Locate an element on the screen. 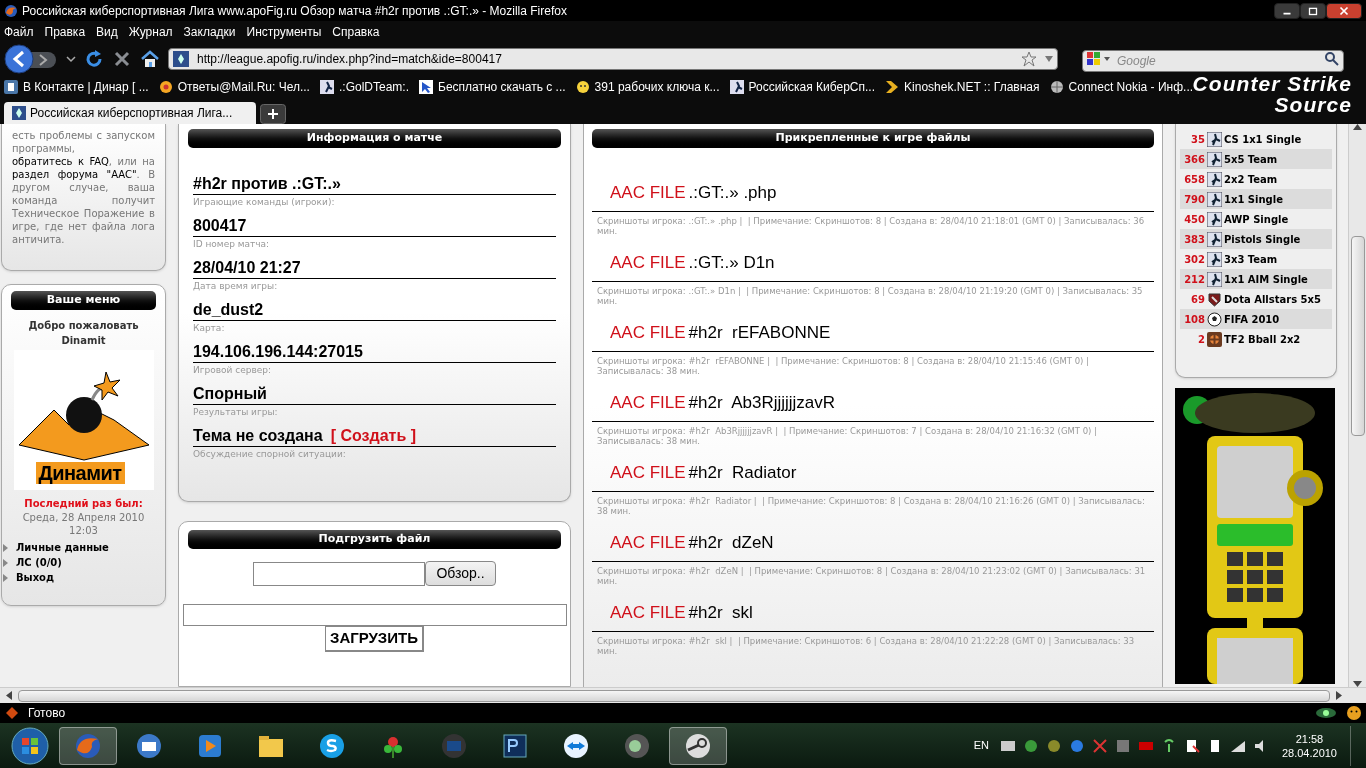 This screenshot has height=768, width=1366. section-header: Подгрузить файл is located at coordinates (374, 540).